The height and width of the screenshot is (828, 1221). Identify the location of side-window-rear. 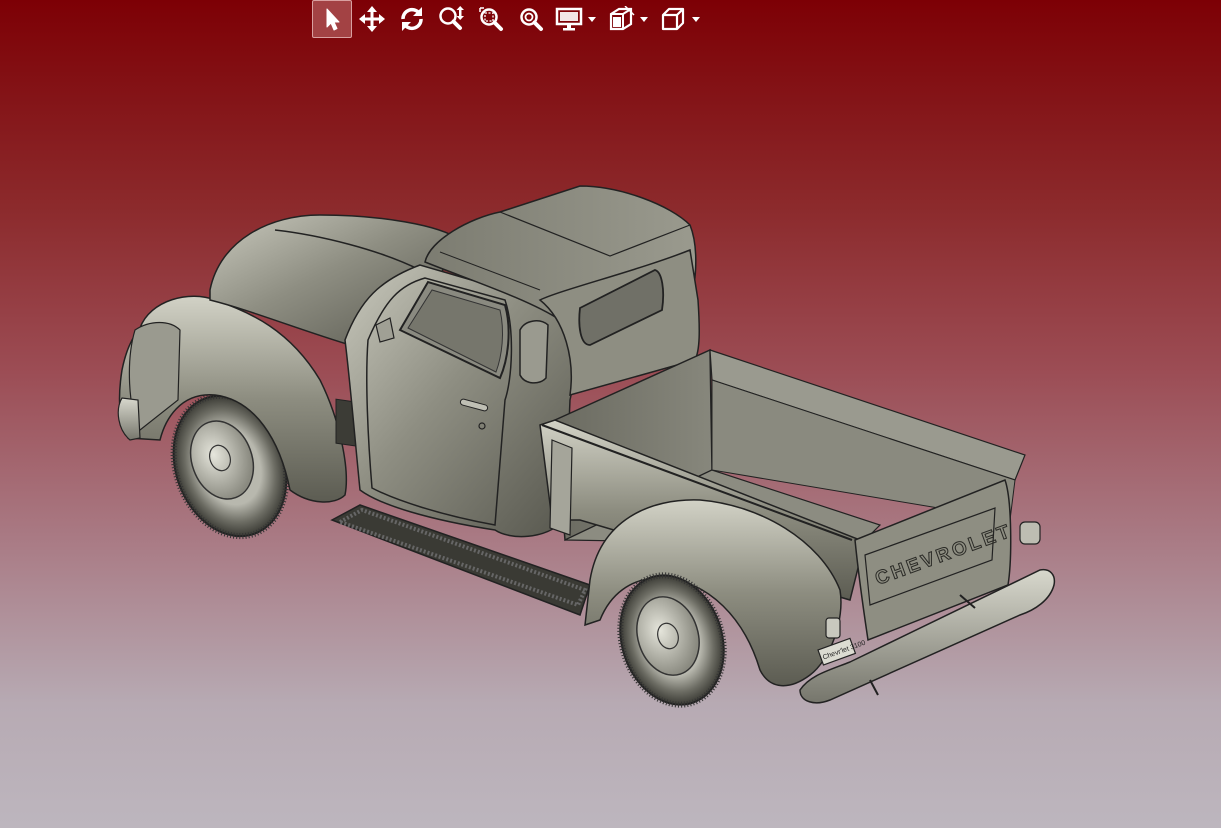
(534, 352).